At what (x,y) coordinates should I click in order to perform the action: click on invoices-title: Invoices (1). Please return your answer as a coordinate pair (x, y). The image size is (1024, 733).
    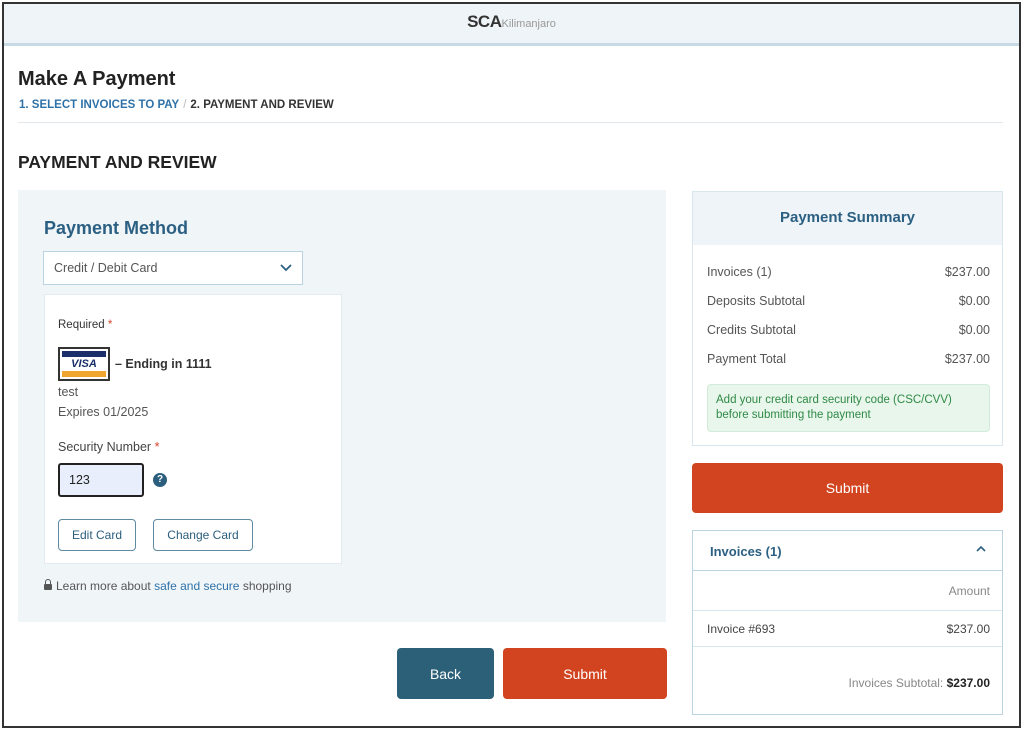
    Looking at the image, I should click on (746, 551).